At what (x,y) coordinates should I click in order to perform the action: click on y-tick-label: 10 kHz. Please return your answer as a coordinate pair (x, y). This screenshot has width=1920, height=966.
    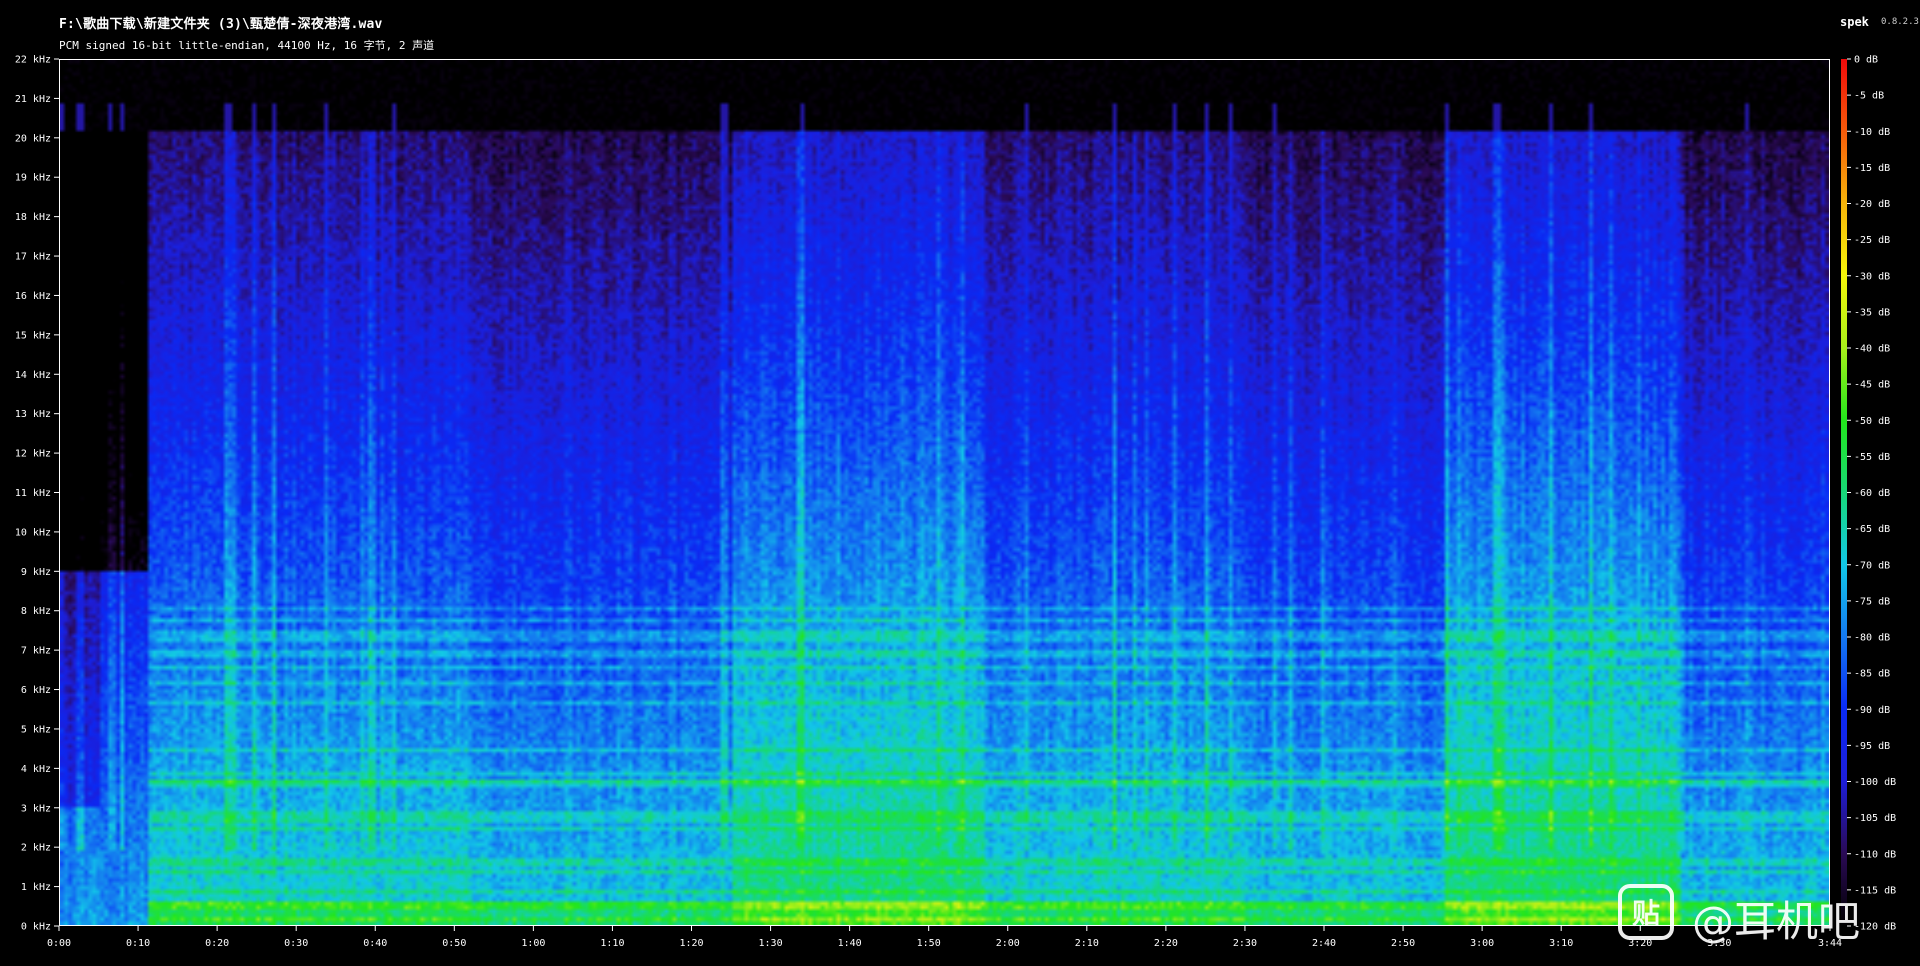
    Looking at the image, I should click on (33, 532).